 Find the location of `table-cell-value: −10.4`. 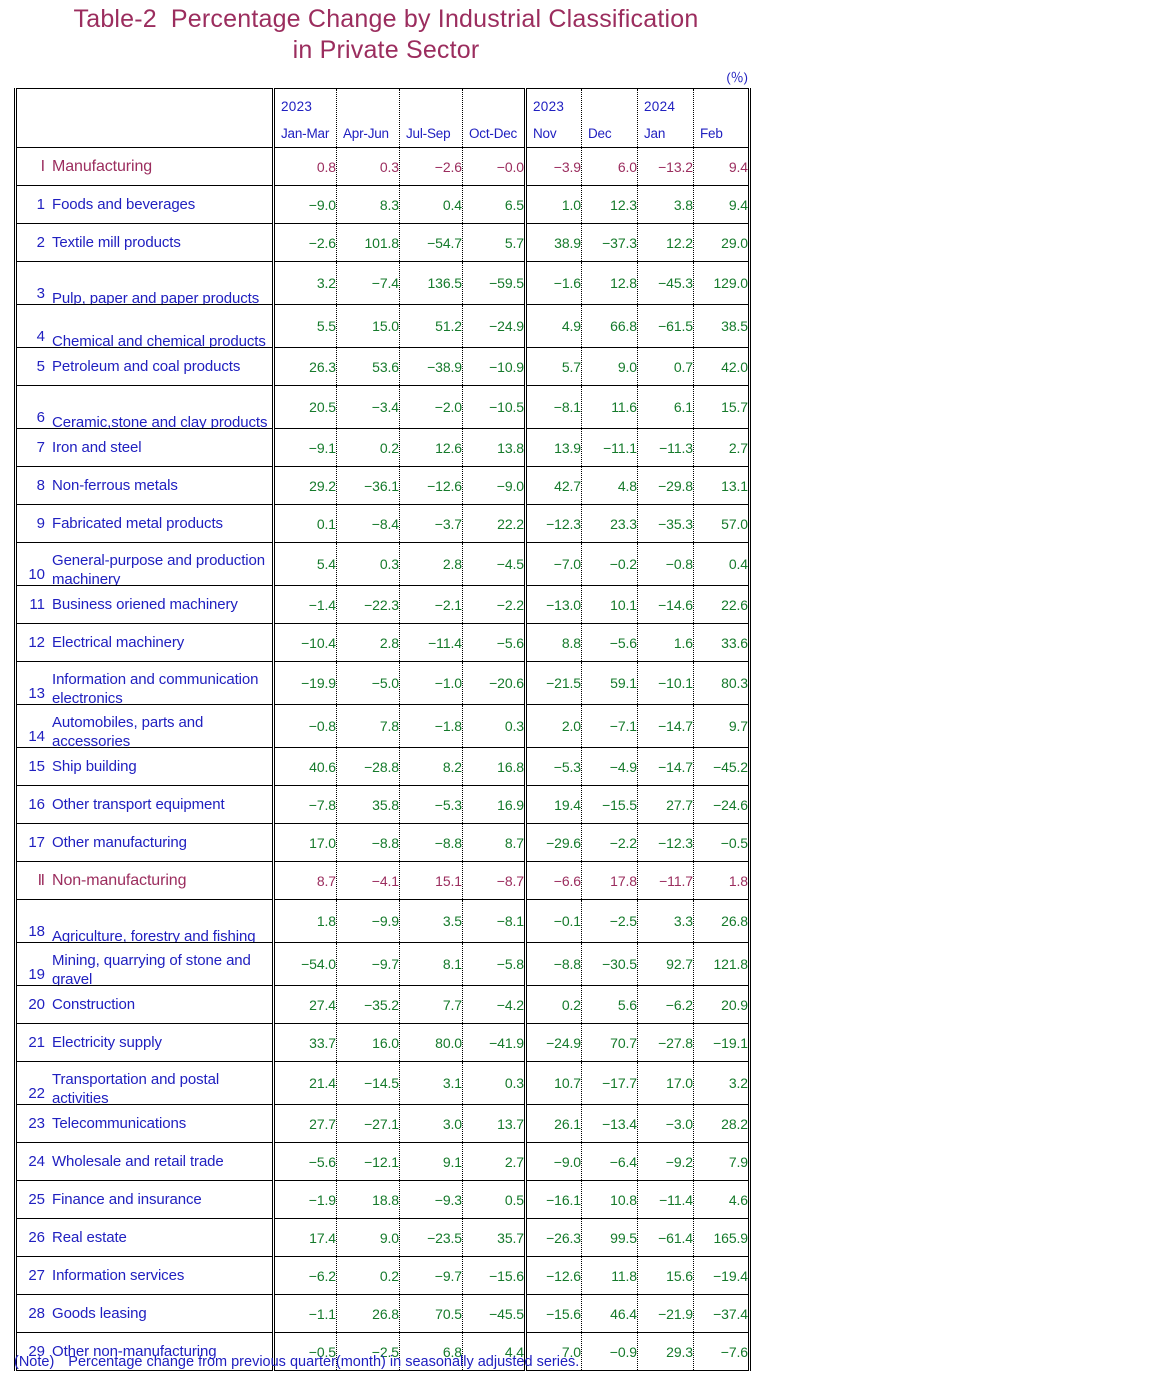

table-cell-value: −10.4 is located at coordinates (304, 642).